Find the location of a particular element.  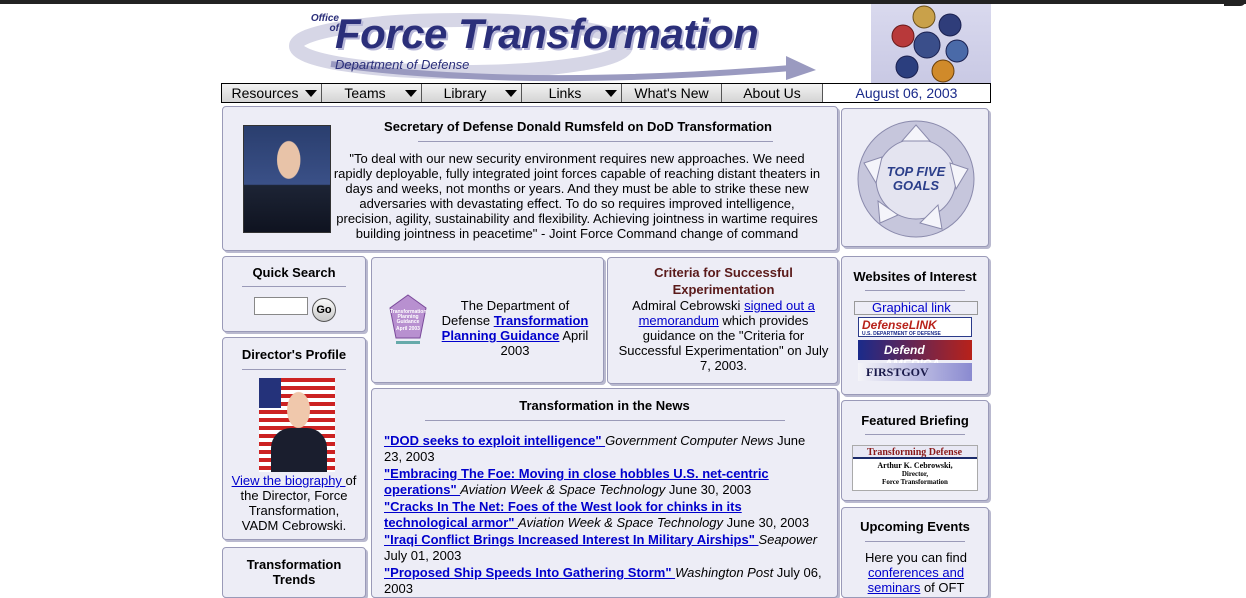

news-source: Washington Post is located at coordinates (724, 572).